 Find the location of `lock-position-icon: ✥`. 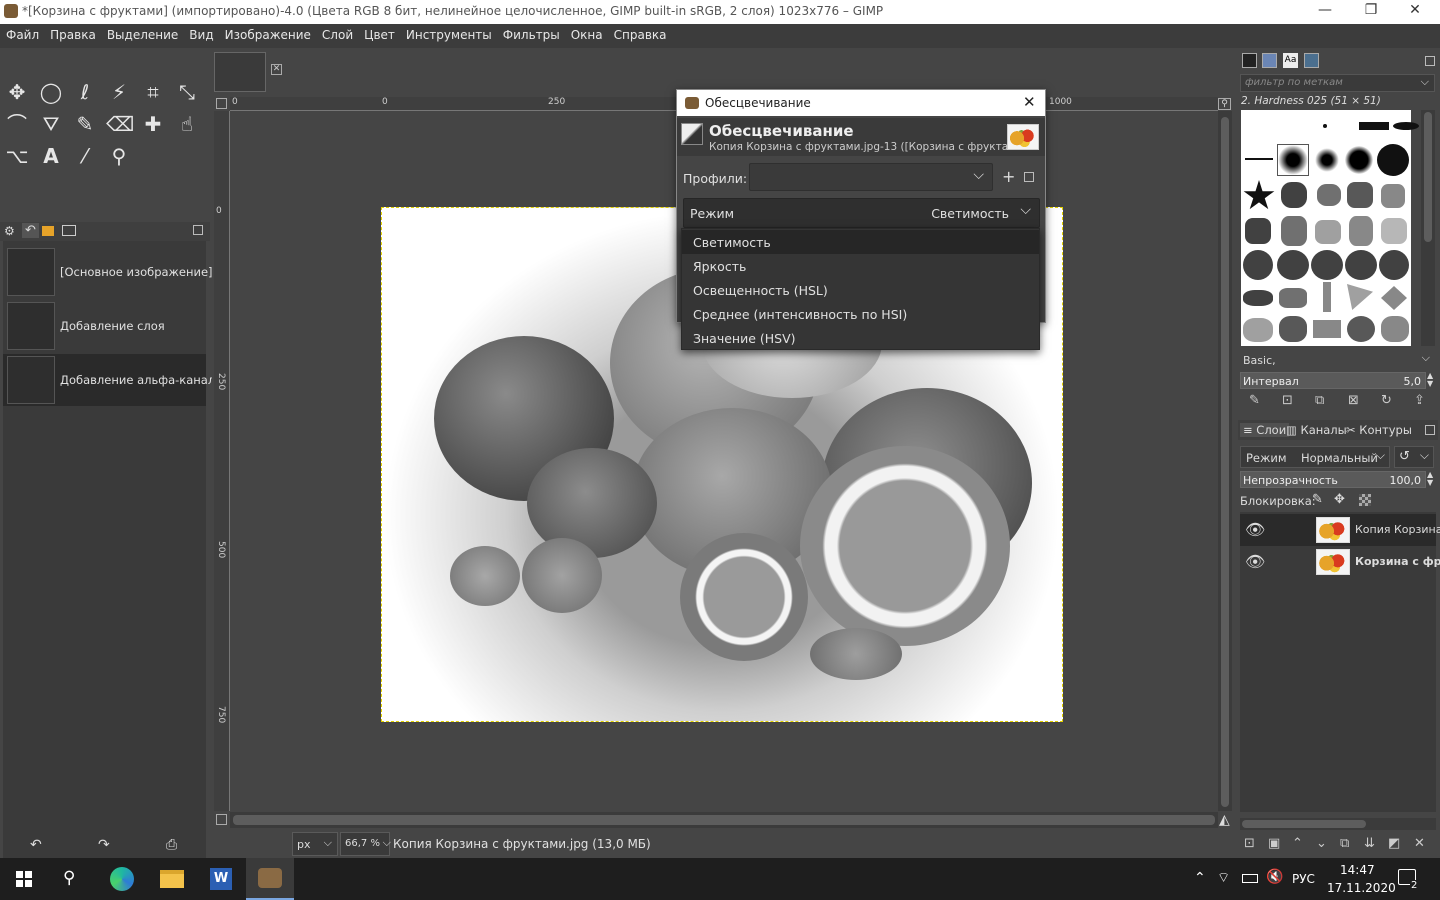

lock-position-icon: ✥ is located at coordinates (1339, 499).